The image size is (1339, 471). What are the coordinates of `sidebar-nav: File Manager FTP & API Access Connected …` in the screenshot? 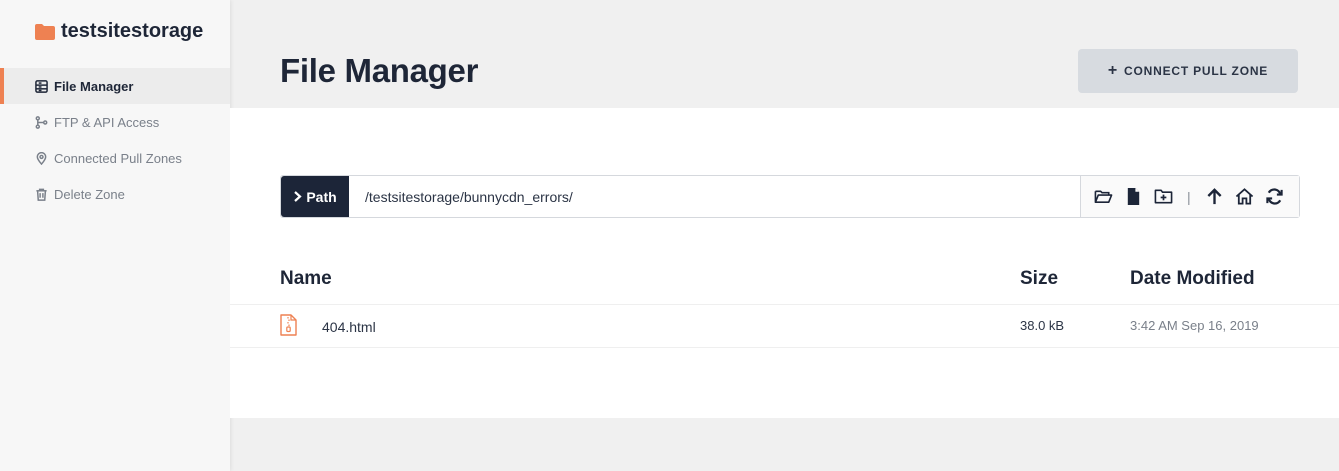 It's located at (115, 140).